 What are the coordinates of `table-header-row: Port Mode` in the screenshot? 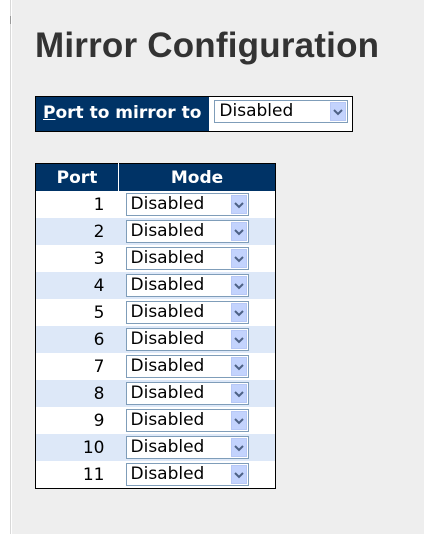 It's located at (155, 177).